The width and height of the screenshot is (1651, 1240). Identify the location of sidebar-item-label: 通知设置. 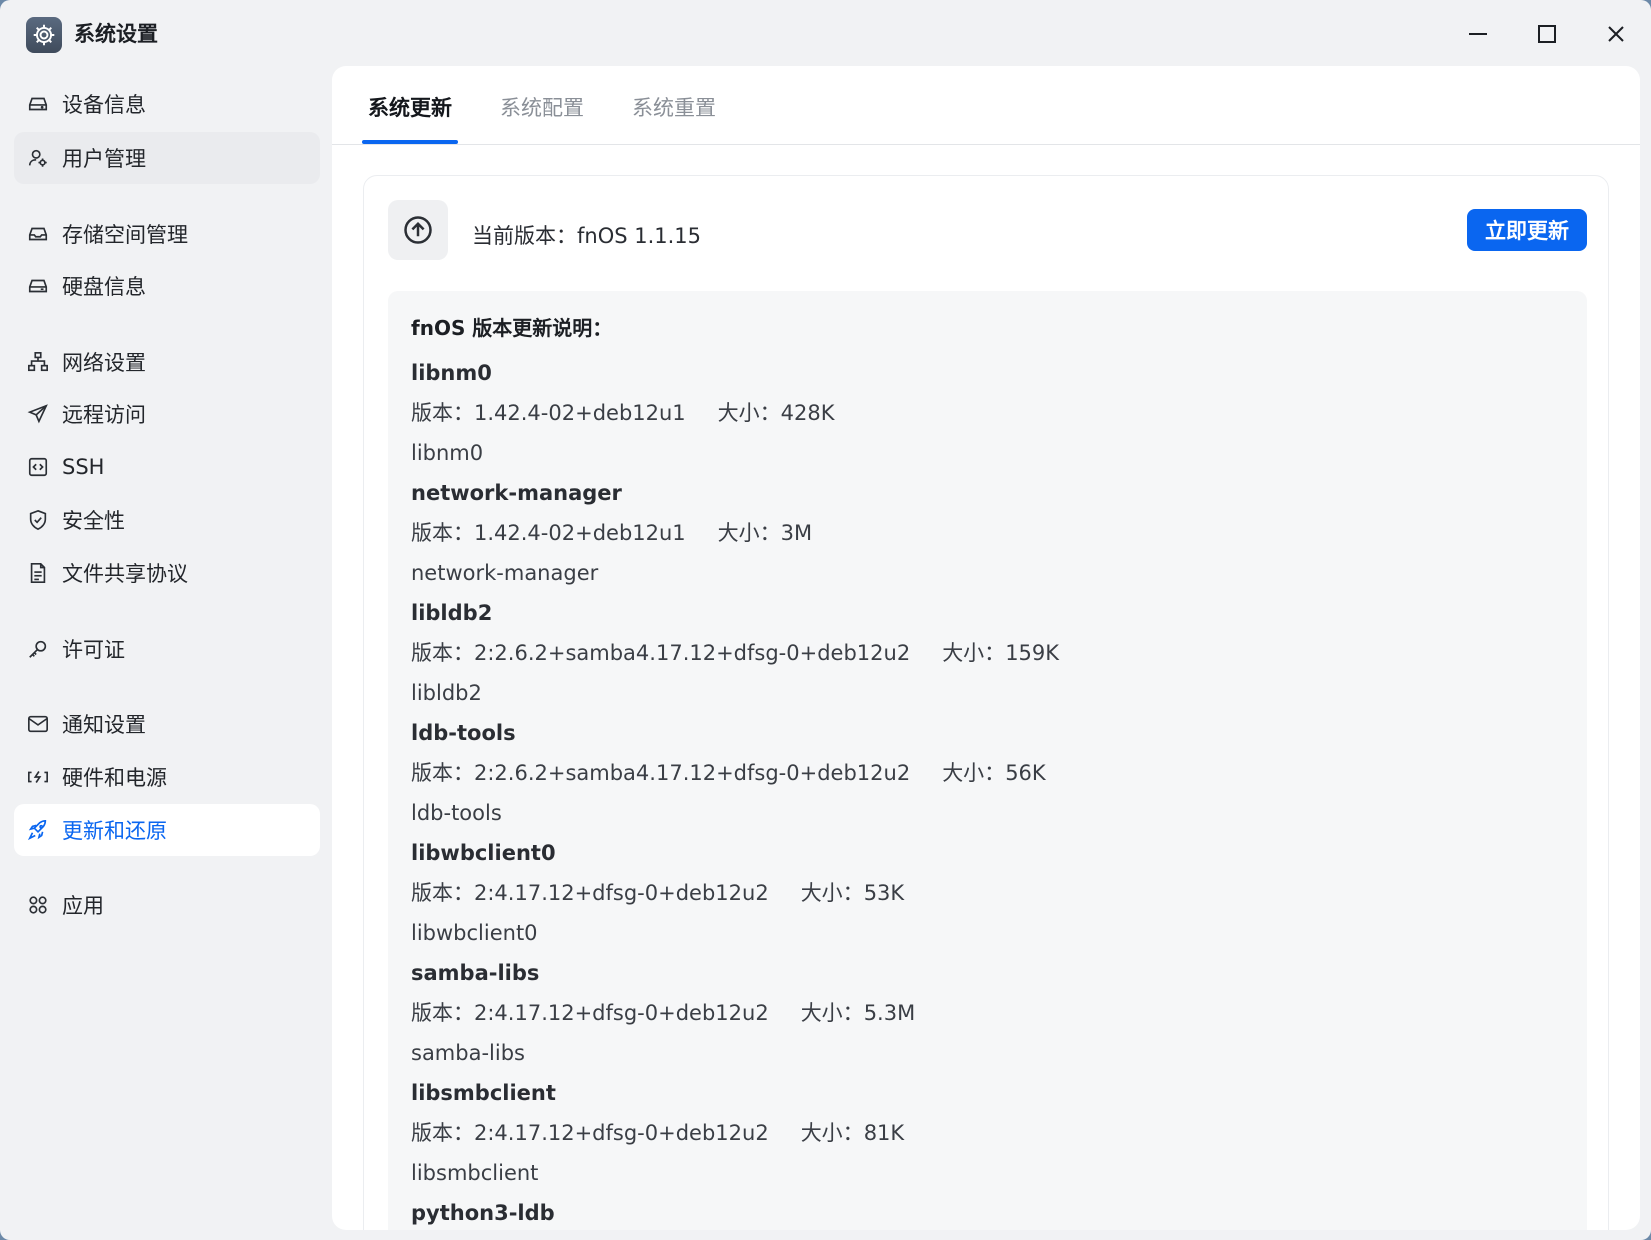
(104, 725).